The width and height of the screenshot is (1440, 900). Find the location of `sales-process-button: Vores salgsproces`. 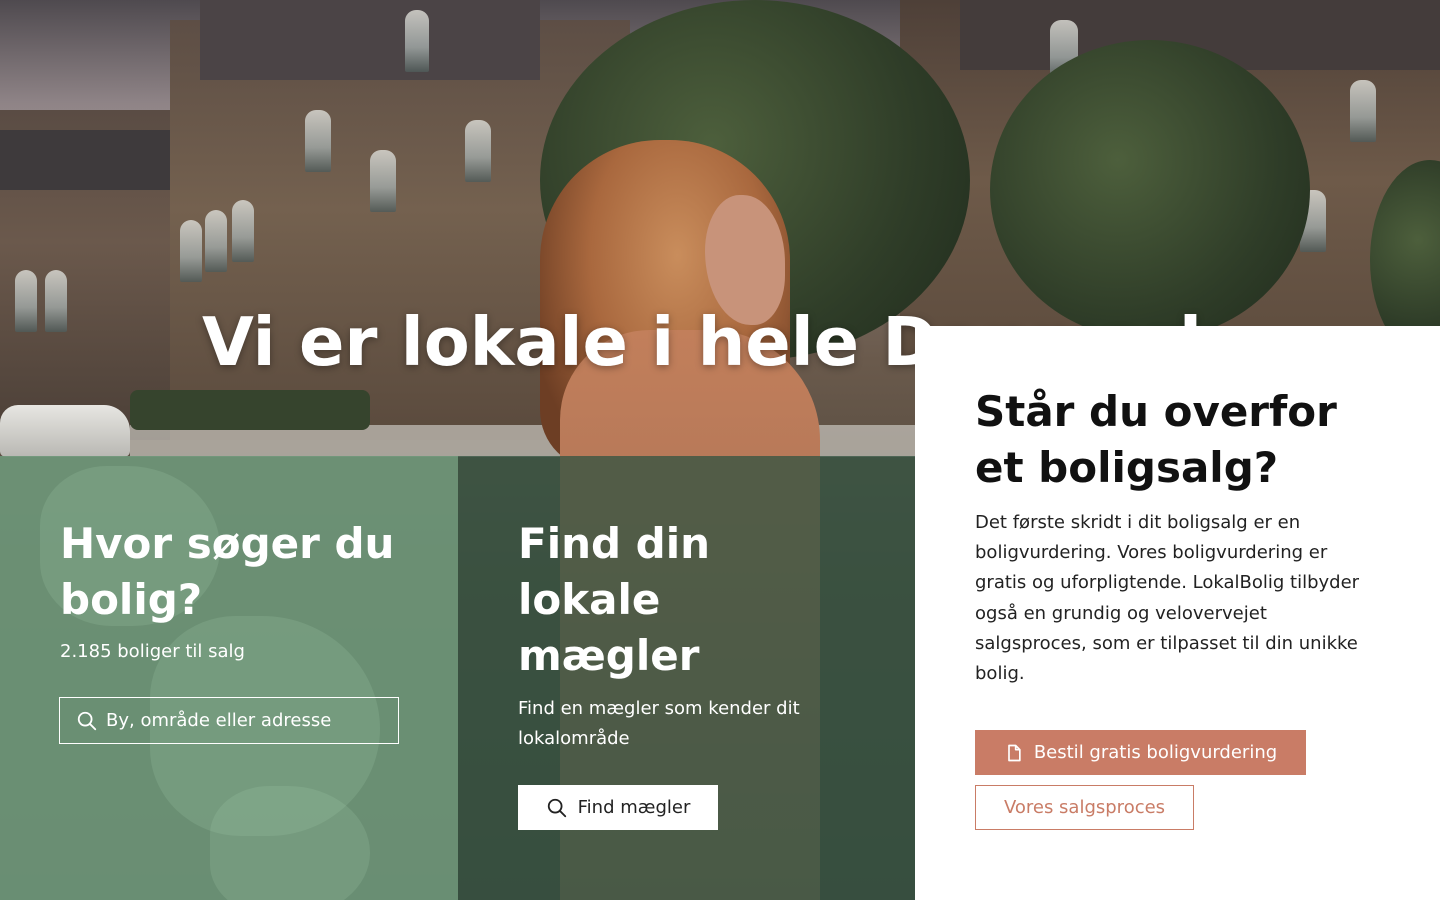

sales-process-button: Vores salgsproces is located at coordinates (1084, 807).